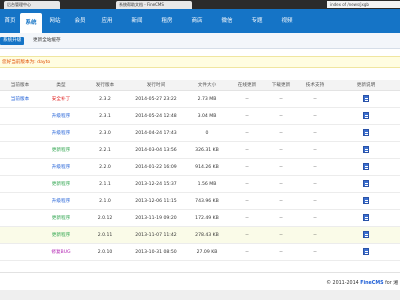 The image size is (400, 300). I want to click on size-cell: 2.73 MB, so click(207, 99).